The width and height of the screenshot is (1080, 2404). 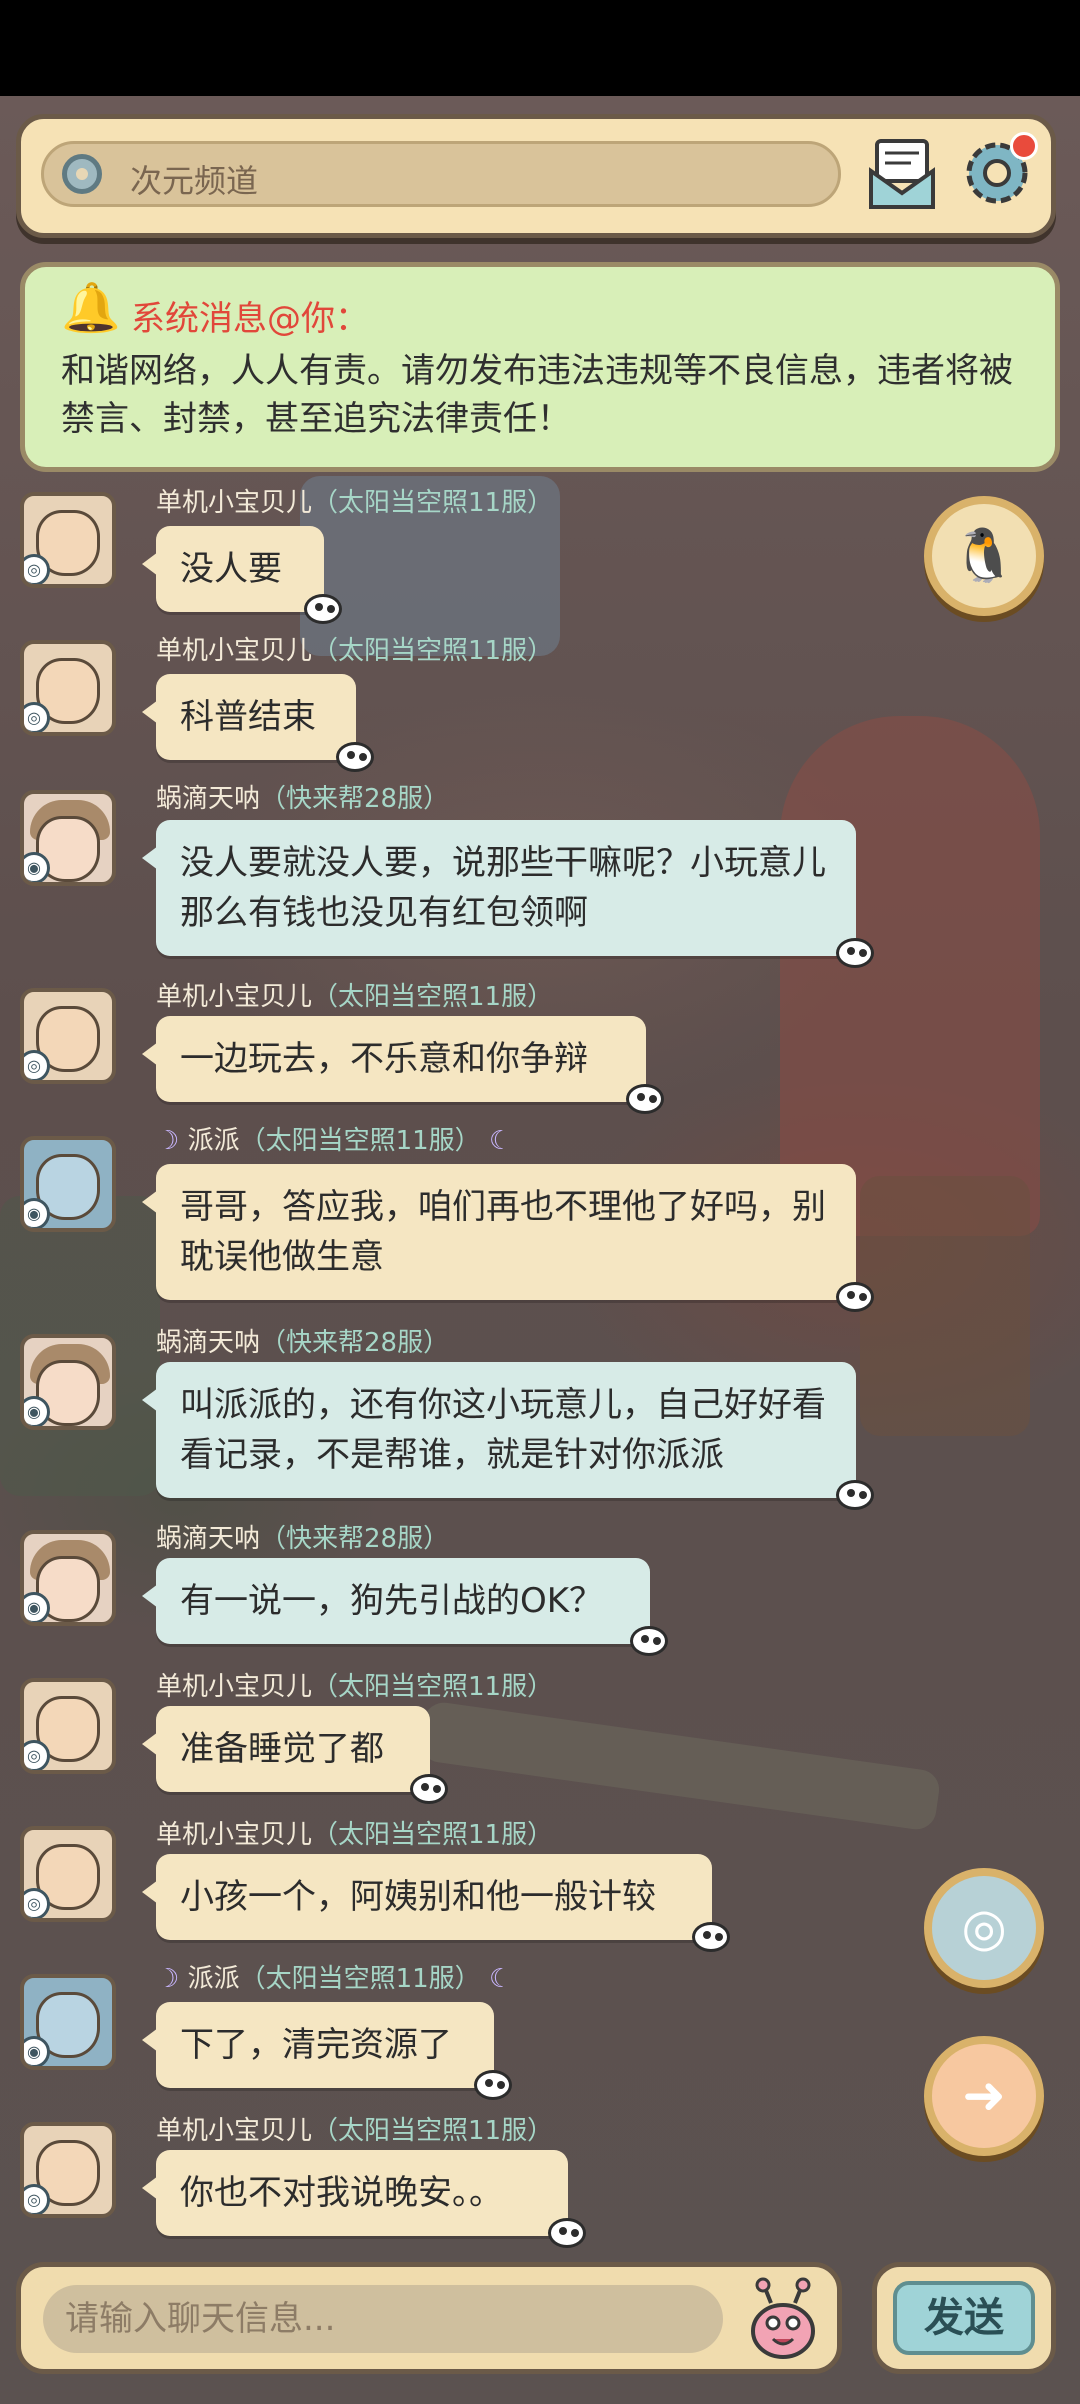 I want to click on status-bar, so click(x=540, y=48).